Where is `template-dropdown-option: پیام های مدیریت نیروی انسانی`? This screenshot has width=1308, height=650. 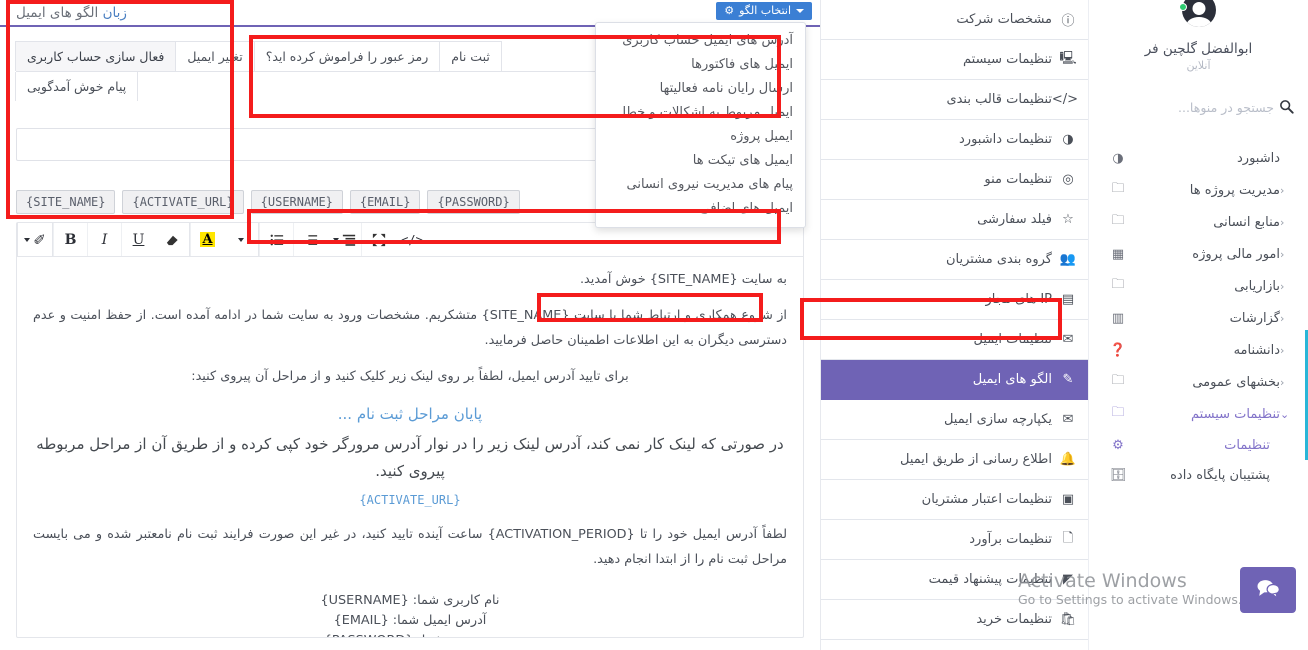 template-dropdown-option: پیام های مدیریت نیروی انسانی is located at coordinates (700, 185).